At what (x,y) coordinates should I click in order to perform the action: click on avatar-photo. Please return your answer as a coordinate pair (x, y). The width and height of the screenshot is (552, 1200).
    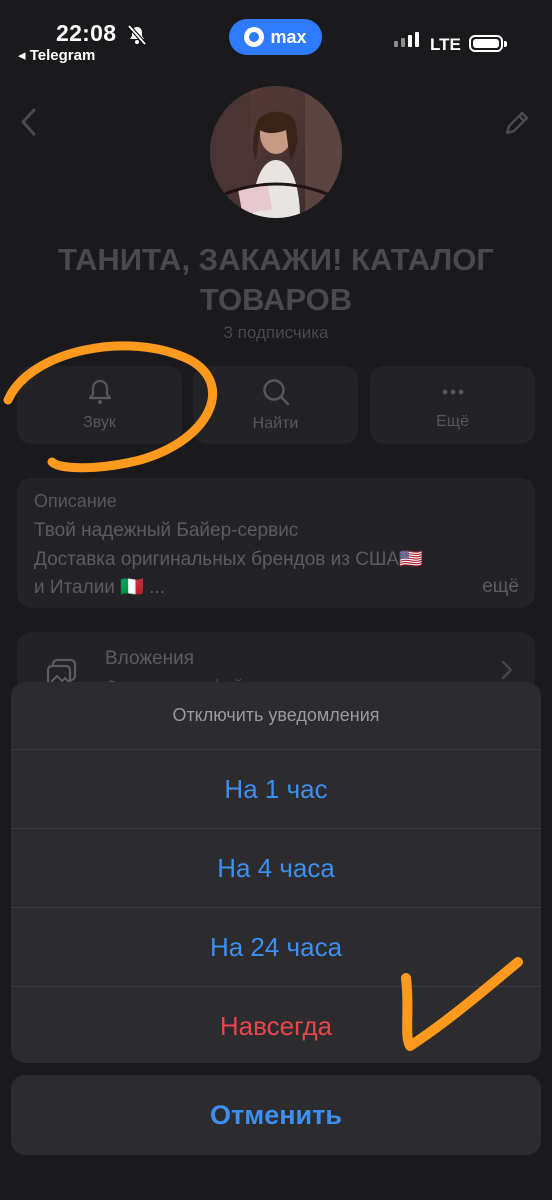
    Looking at the image, I should click on (276, 152).